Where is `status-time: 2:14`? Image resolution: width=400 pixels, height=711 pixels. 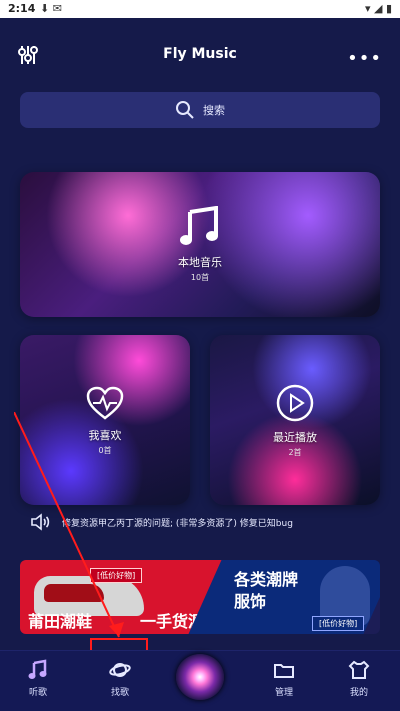 status-time: 2:14 is located at coordinates (22, 8).